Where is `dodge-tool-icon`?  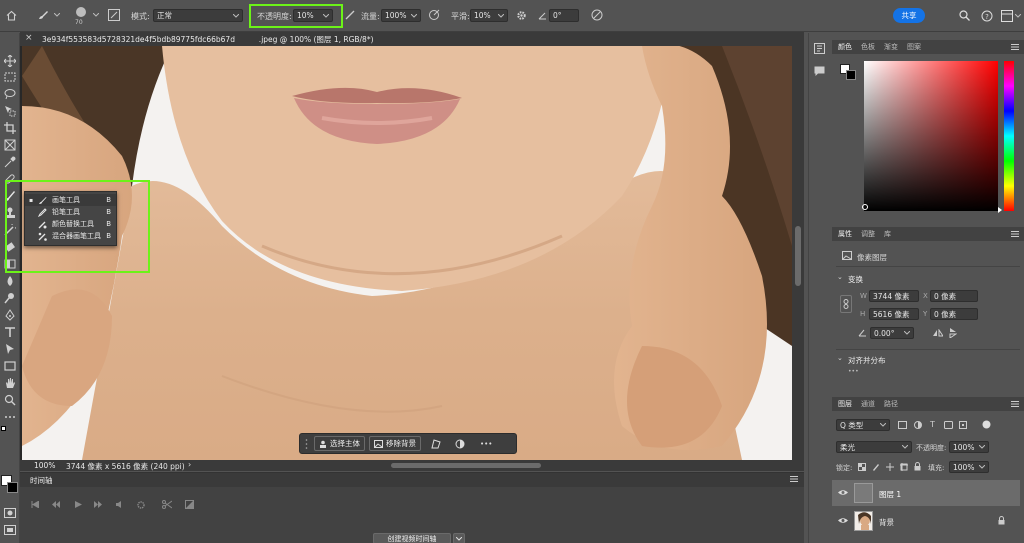 dodge-tool-icon is located at coordinates (10, 298).